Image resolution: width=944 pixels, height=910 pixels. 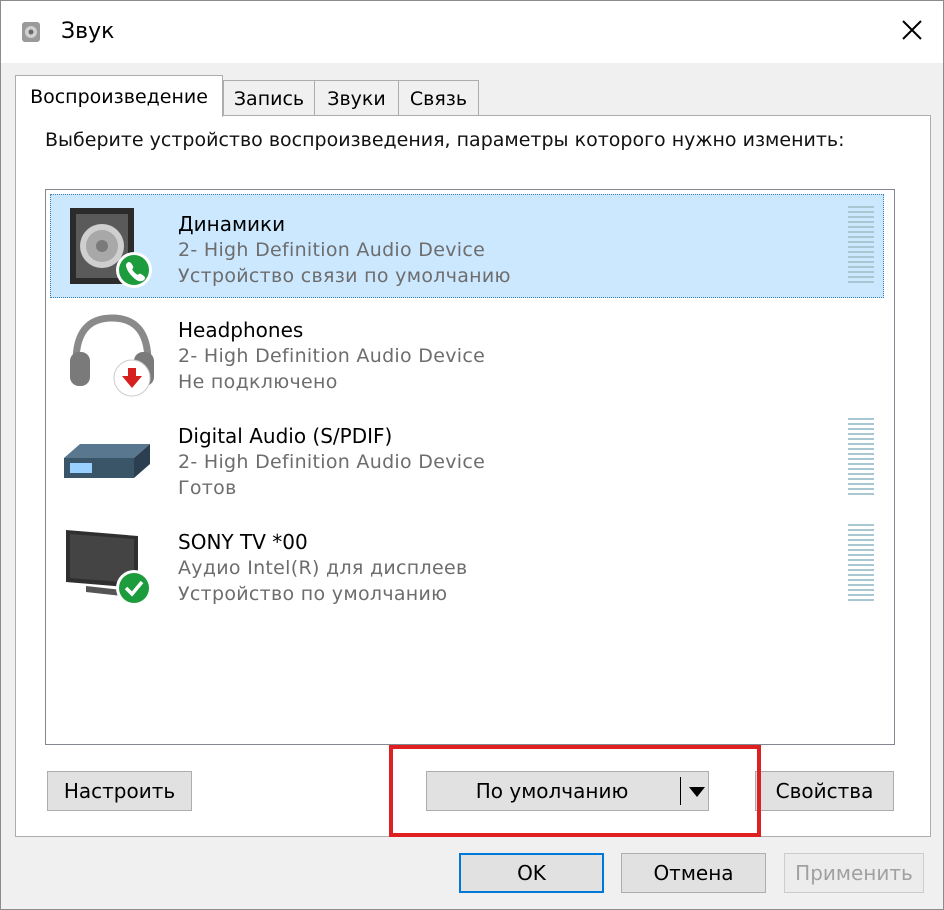 What do you see at coordinates (472, 32) in the screenshot?
I see `title-bar: Звук` at bounding box center [472, 32].